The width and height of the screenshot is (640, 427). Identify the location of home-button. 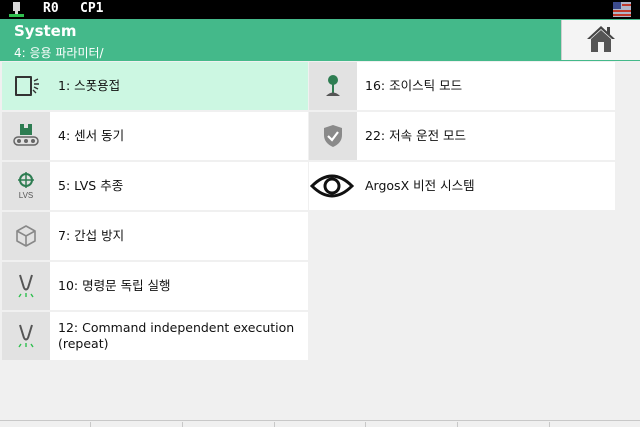
(600, 40).